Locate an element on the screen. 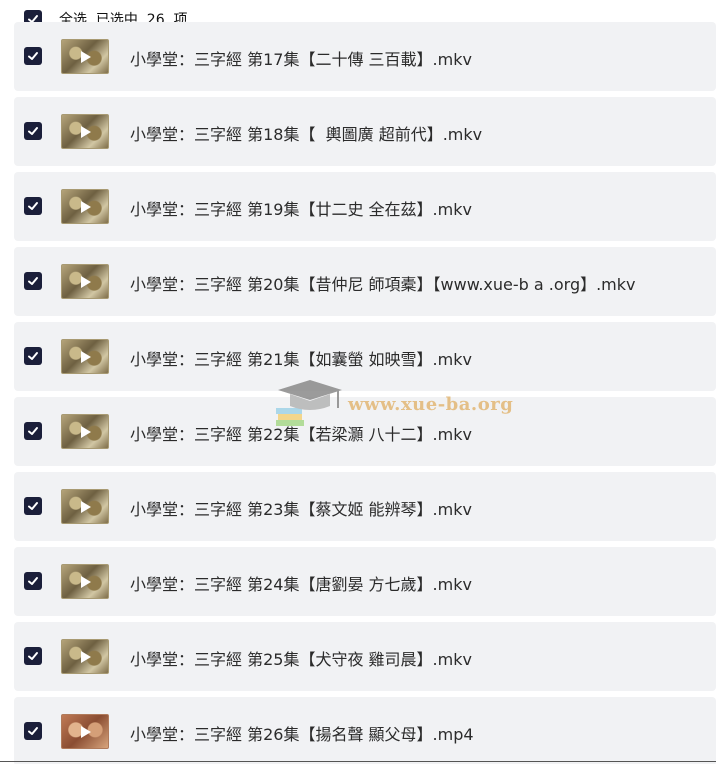 This screenshot has width=716, height=764. file-row: 小學堂：三字經 第21集【如囊螢 如映雪】.mkv is located at coordinates (365, 356).